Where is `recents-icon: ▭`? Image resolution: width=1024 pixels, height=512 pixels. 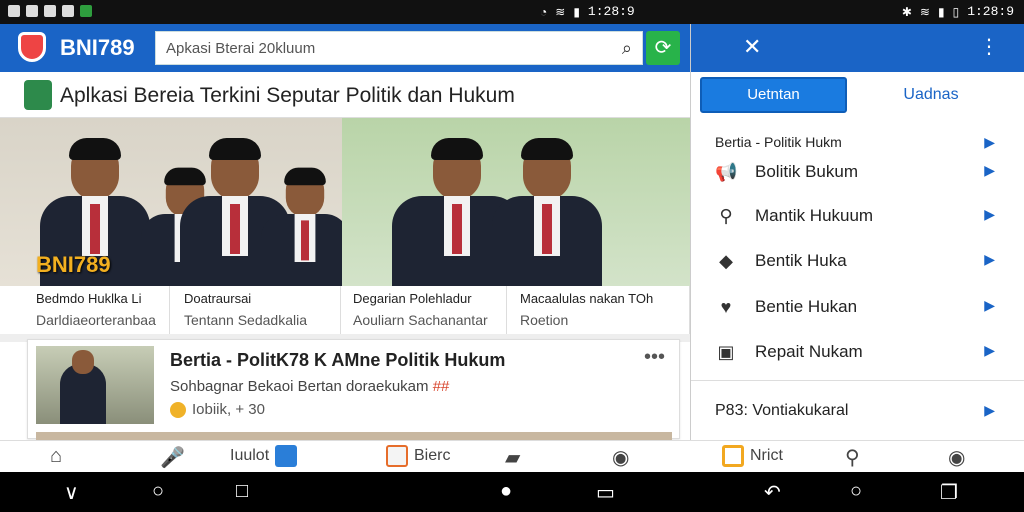 recents-icon: ▭ is located at coordinates (605, 492).